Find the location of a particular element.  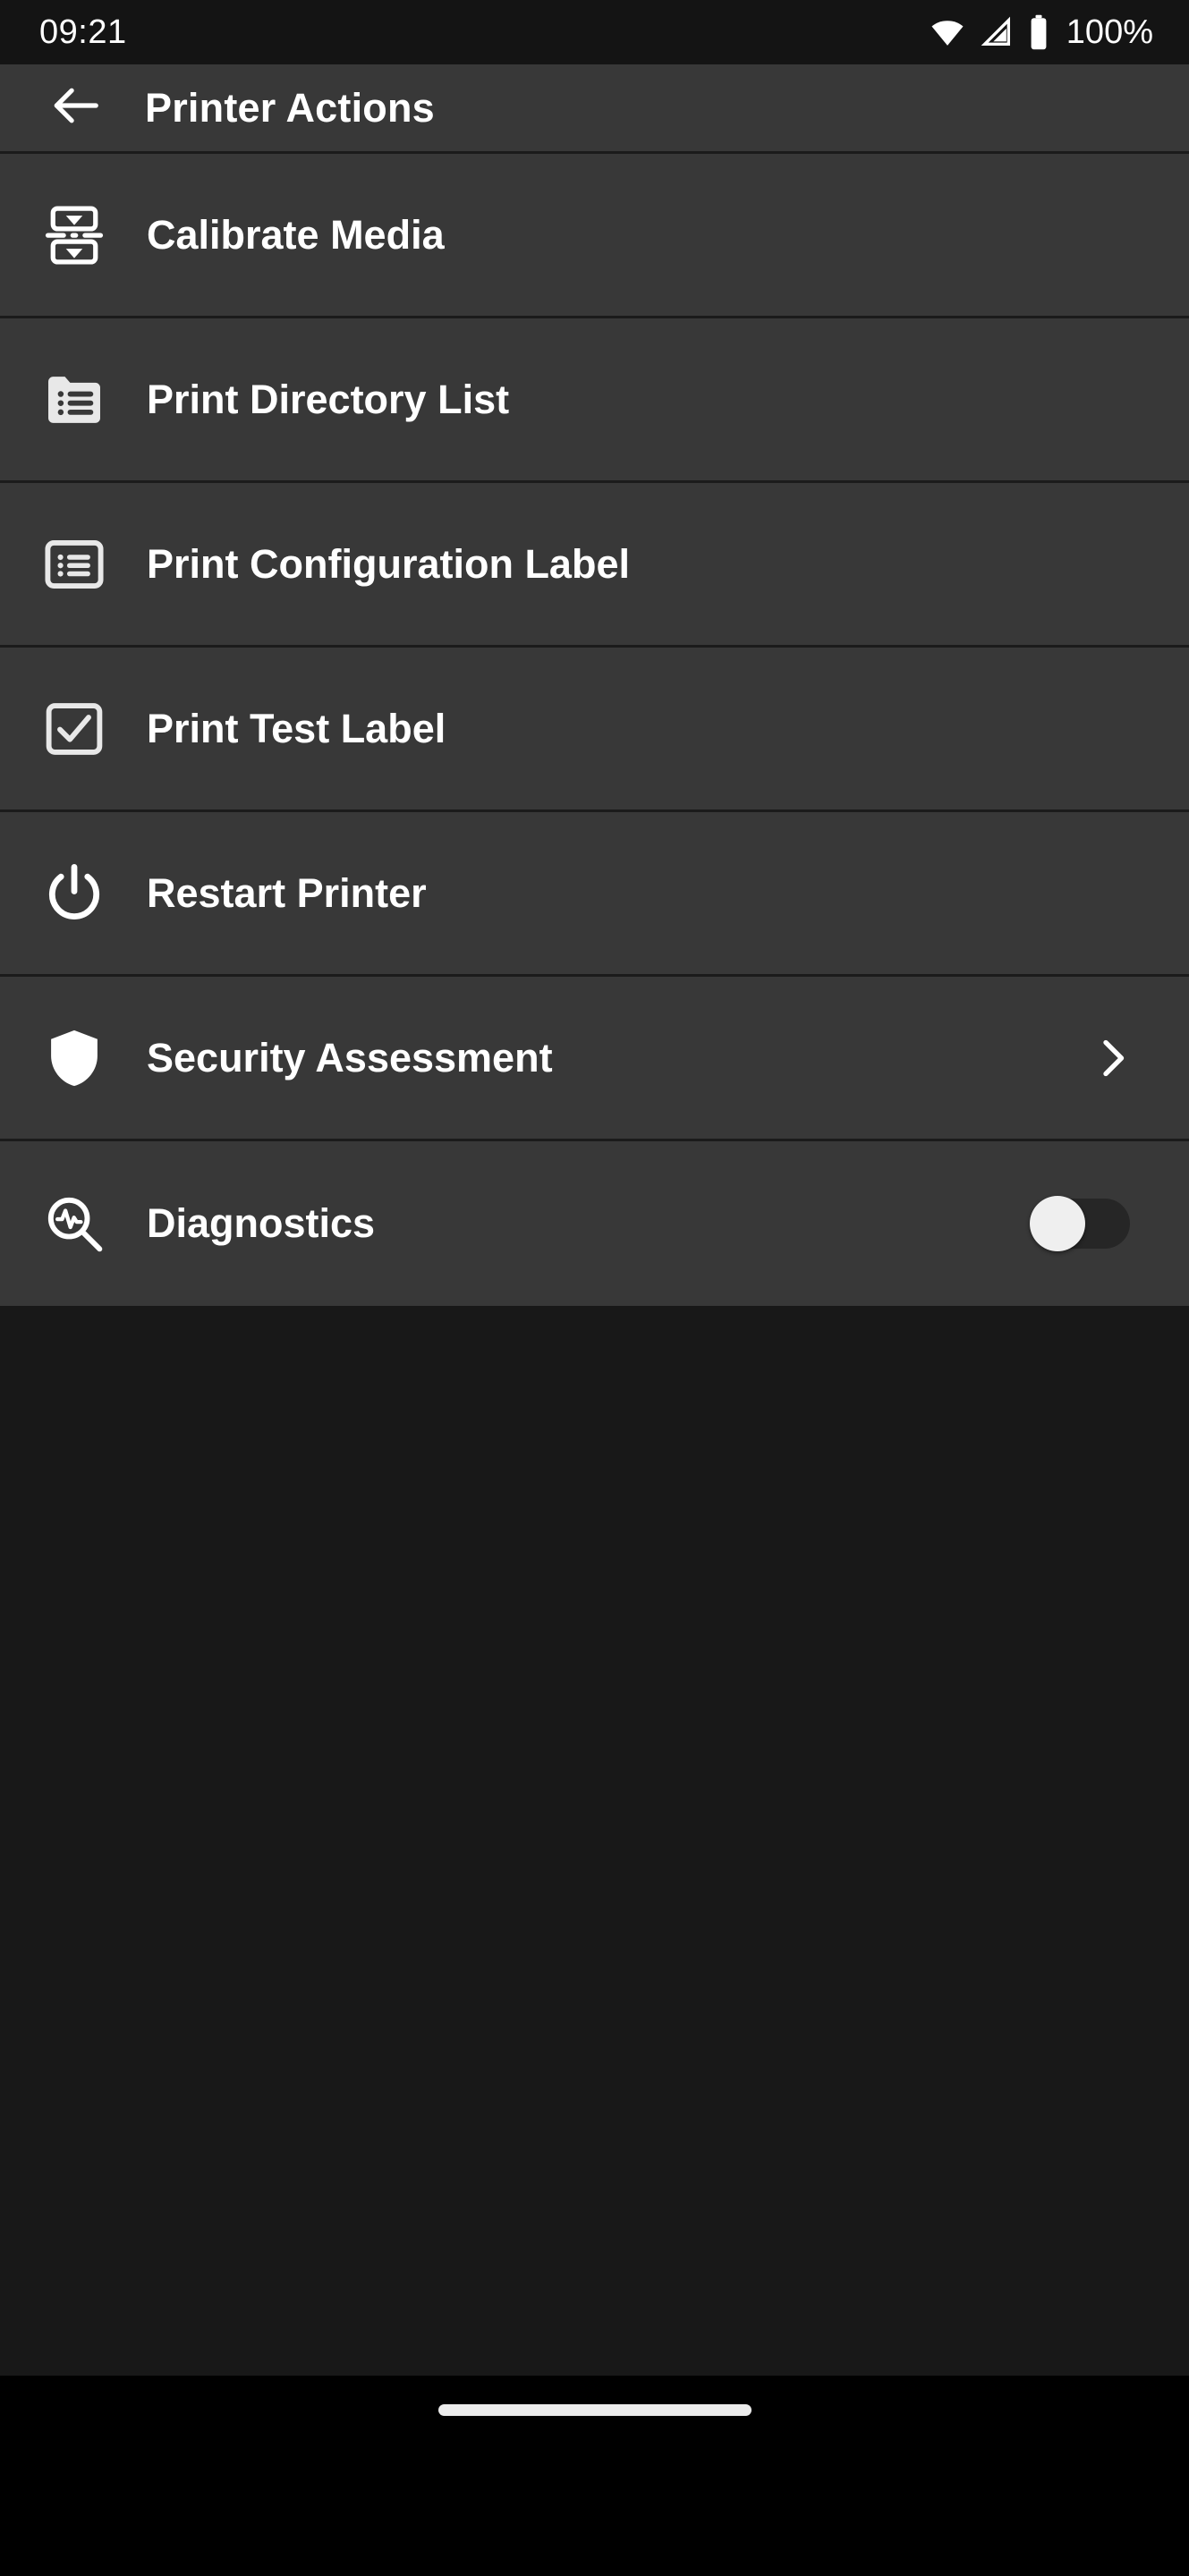

list-box-icon is located at coordinates (74, 564).